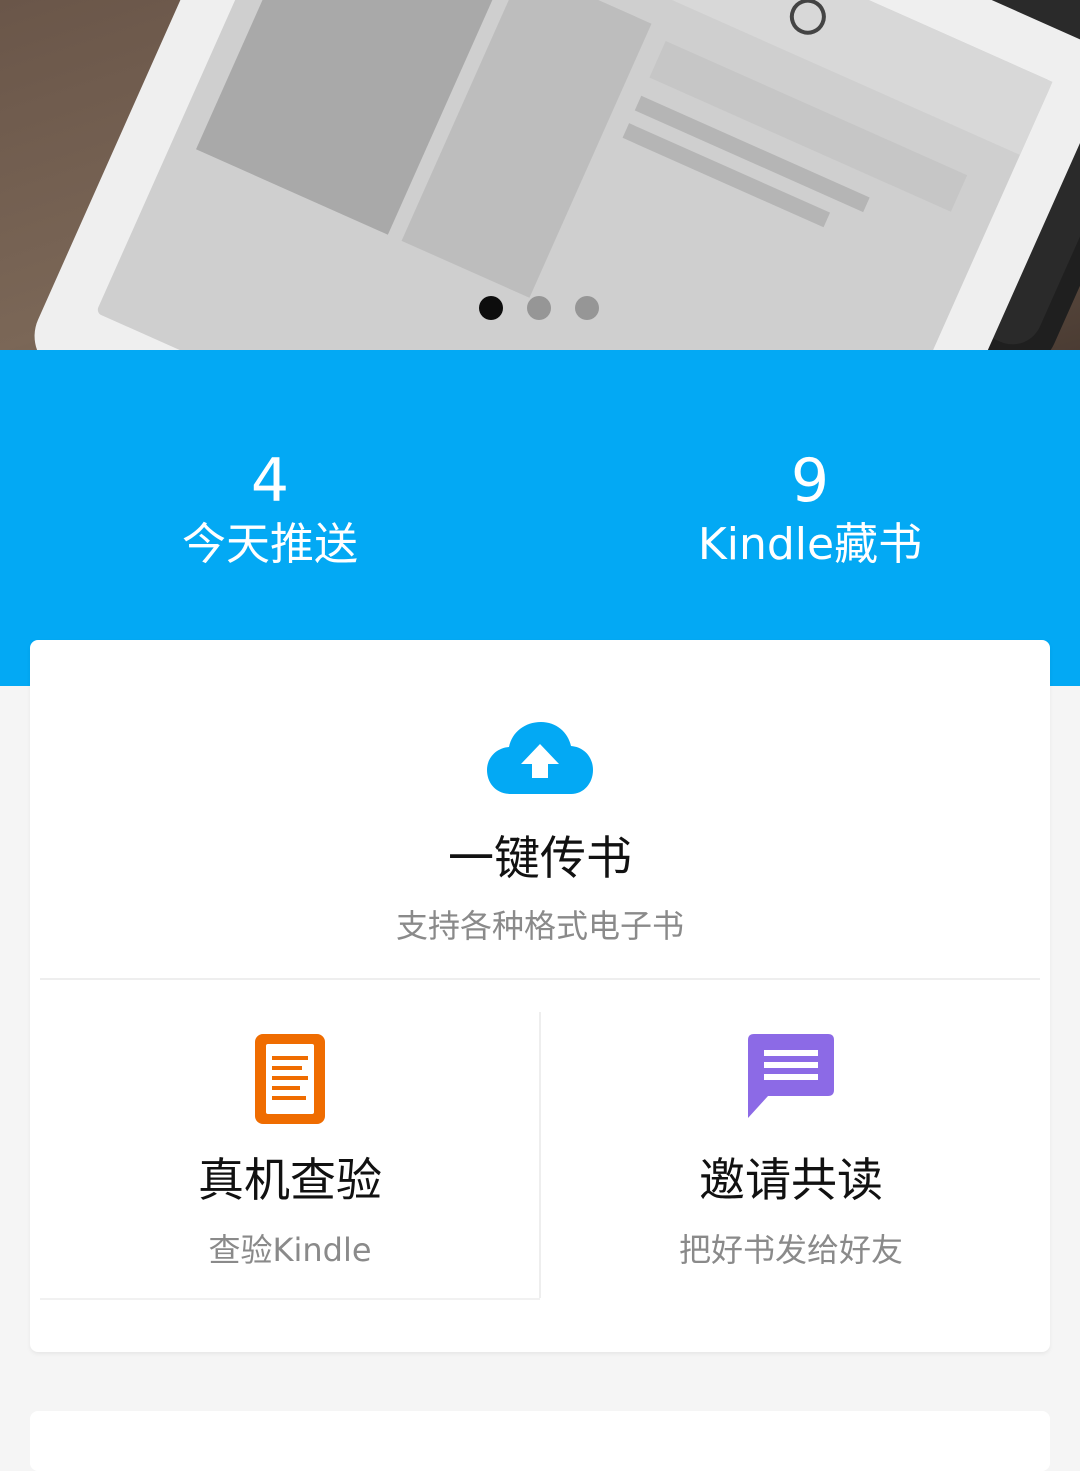  I want to click on today-push-label: 今天推送, so click(270, 544).